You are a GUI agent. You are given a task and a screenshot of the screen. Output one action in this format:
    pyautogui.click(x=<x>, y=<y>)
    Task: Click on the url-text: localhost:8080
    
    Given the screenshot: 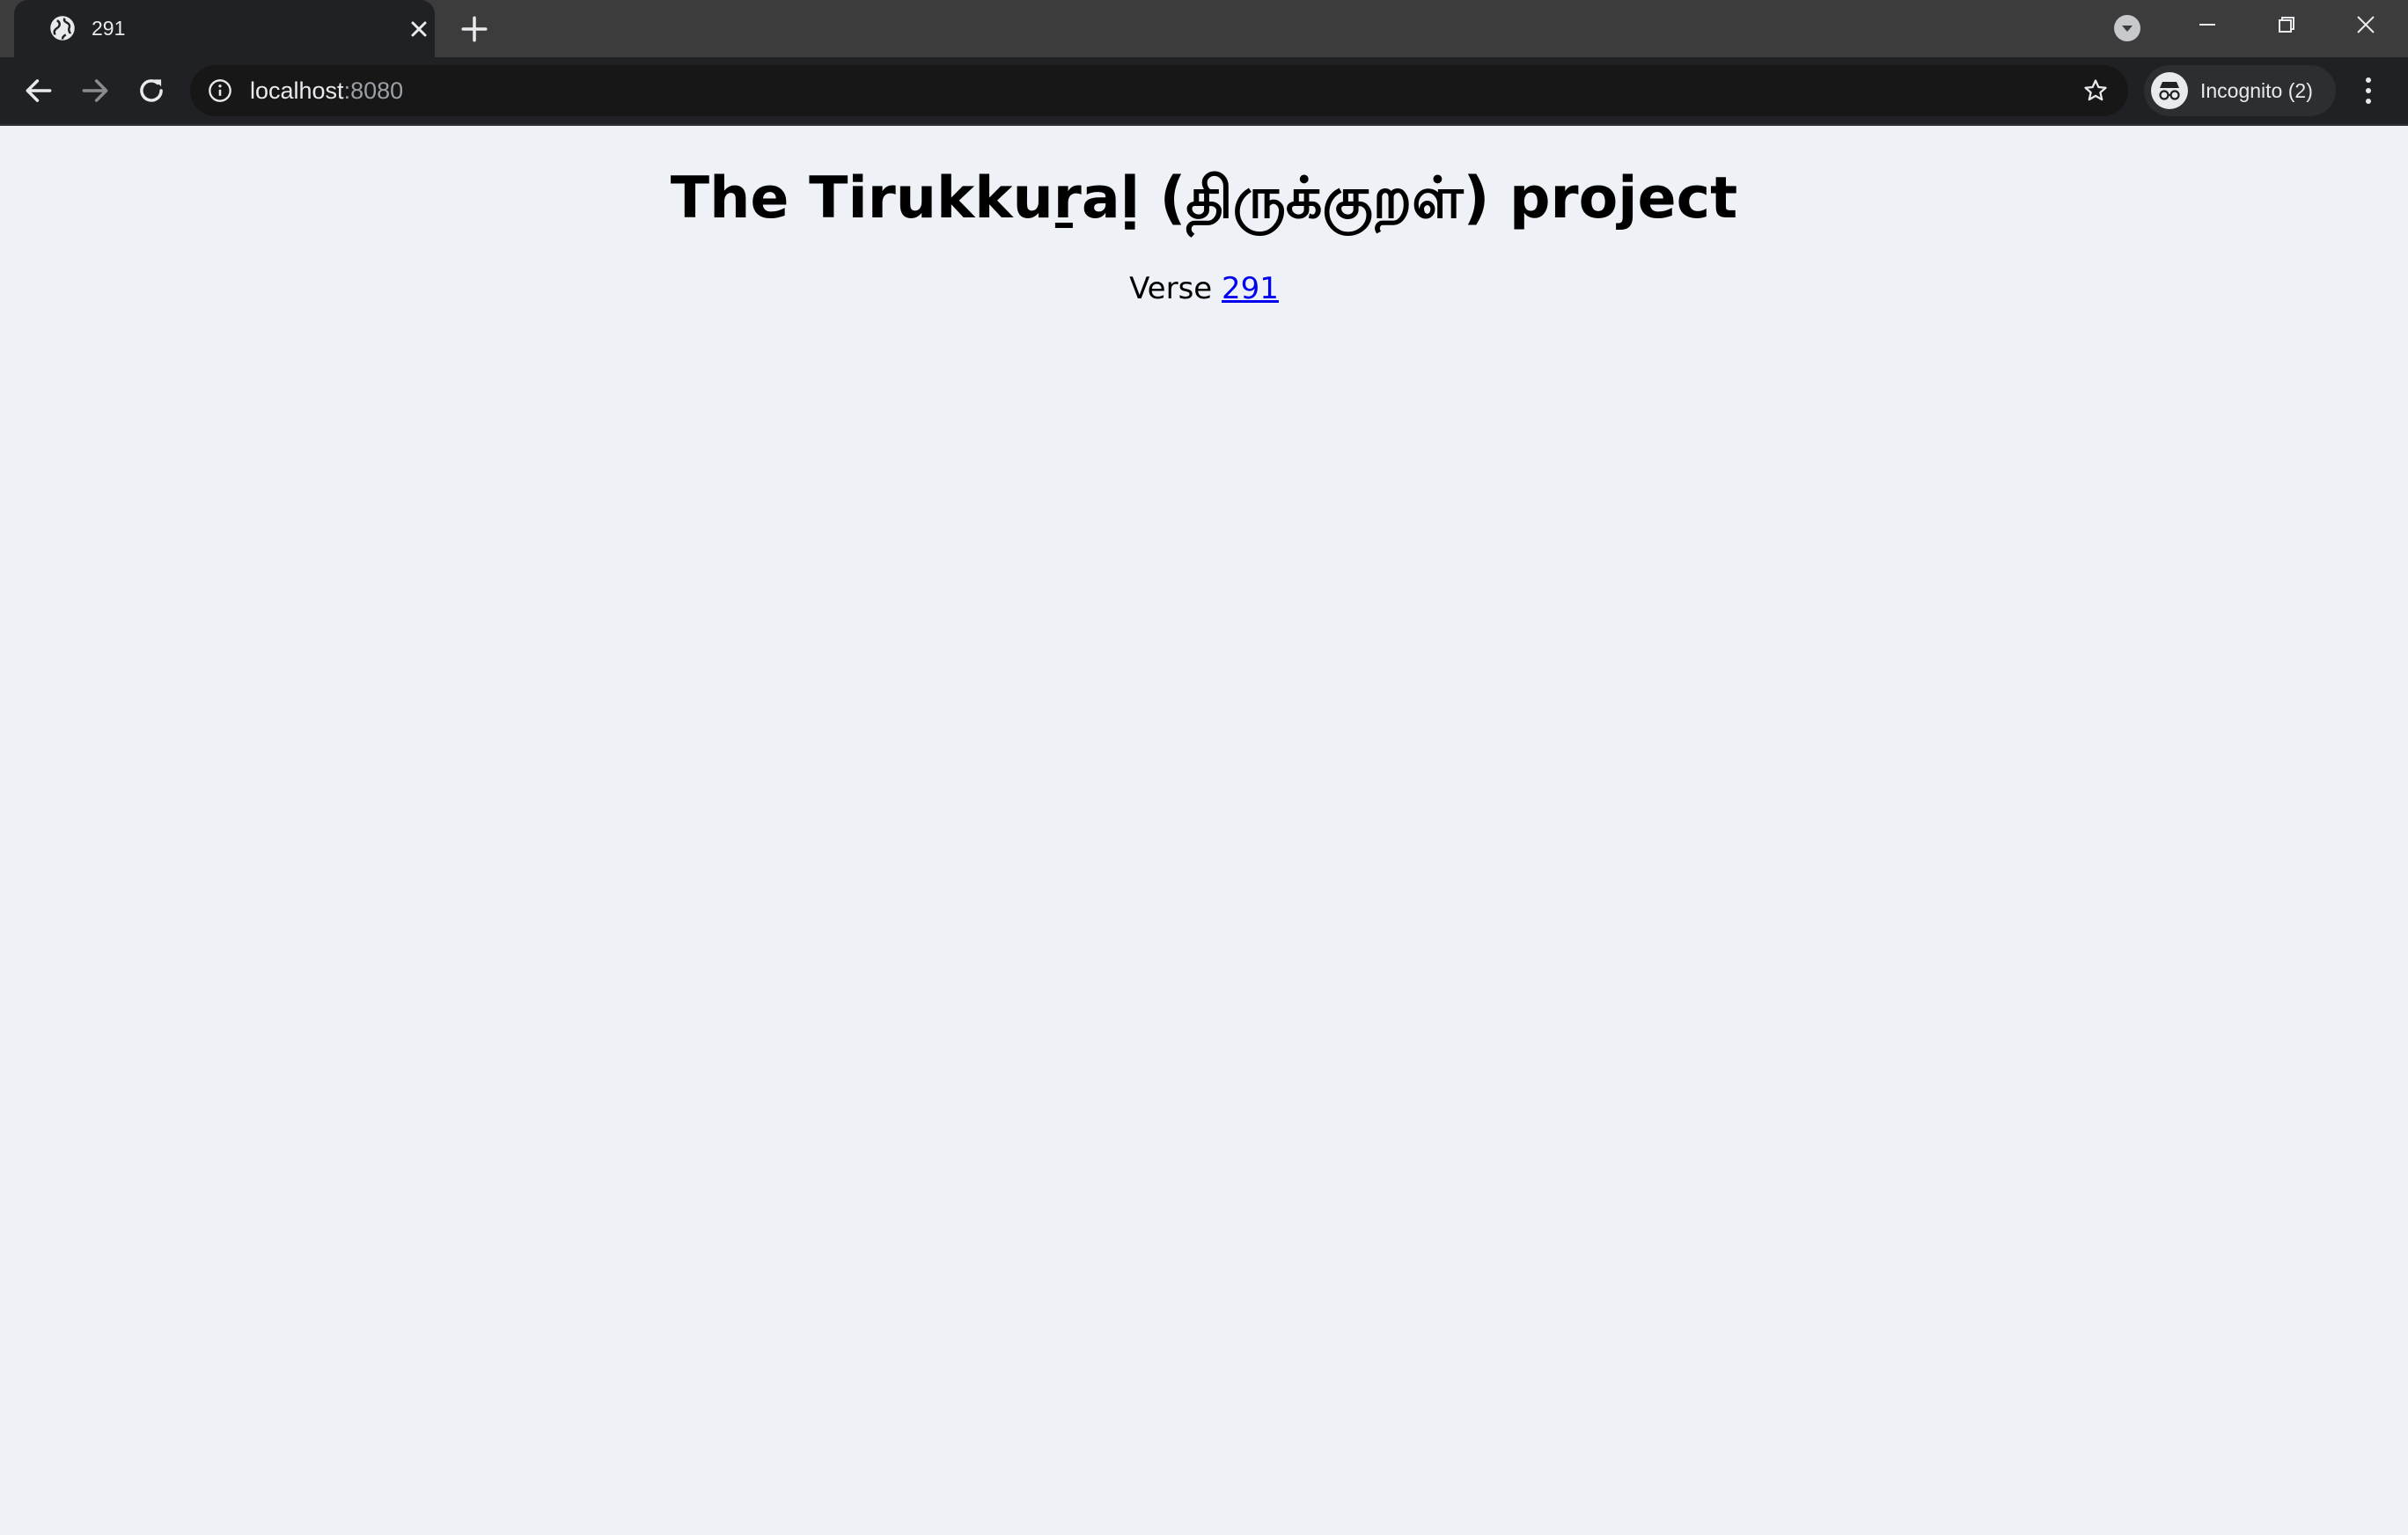 What is the action you would take?
    pyautogui.click(x=326, y=90)
    